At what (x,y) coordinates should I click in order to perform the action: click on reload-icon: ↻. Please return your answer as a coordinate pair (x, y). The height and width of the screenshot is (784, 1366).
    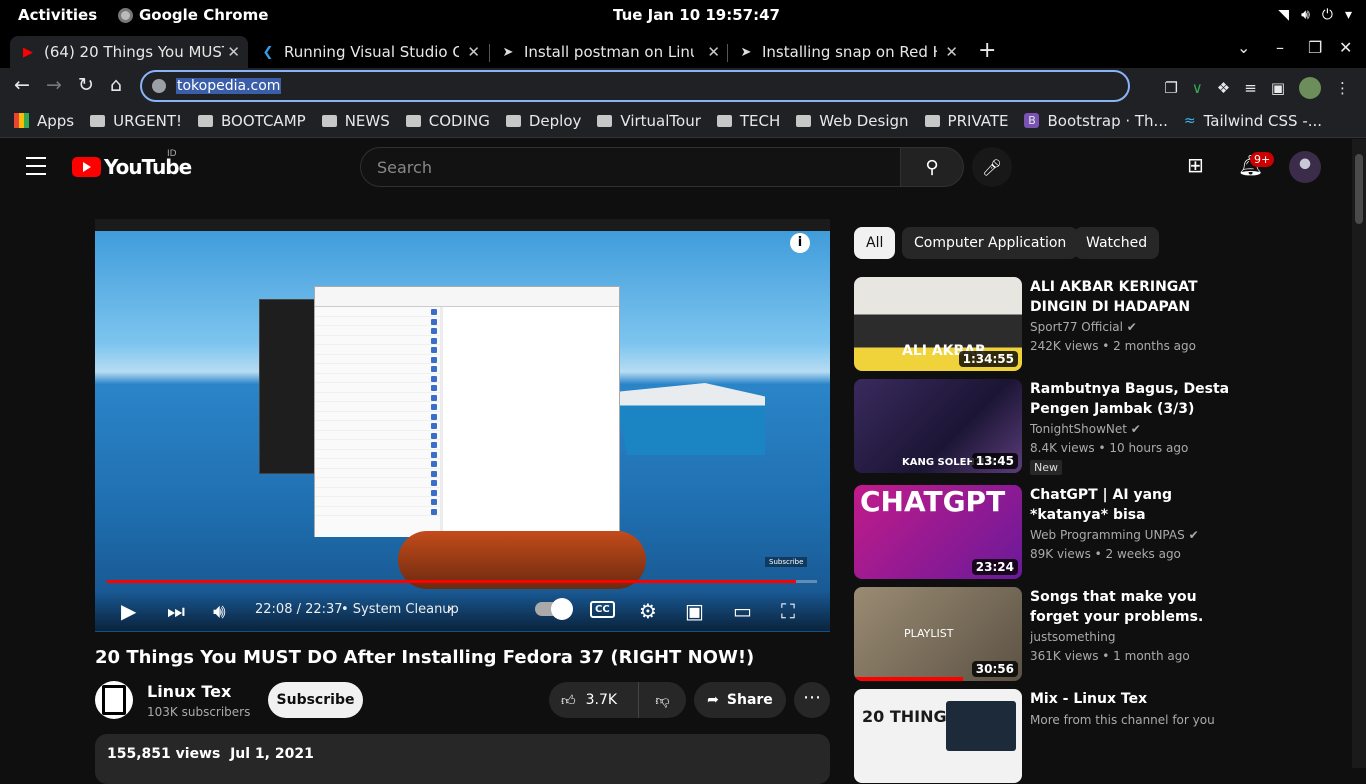
    Looking at the image, I should click on (86, 85).